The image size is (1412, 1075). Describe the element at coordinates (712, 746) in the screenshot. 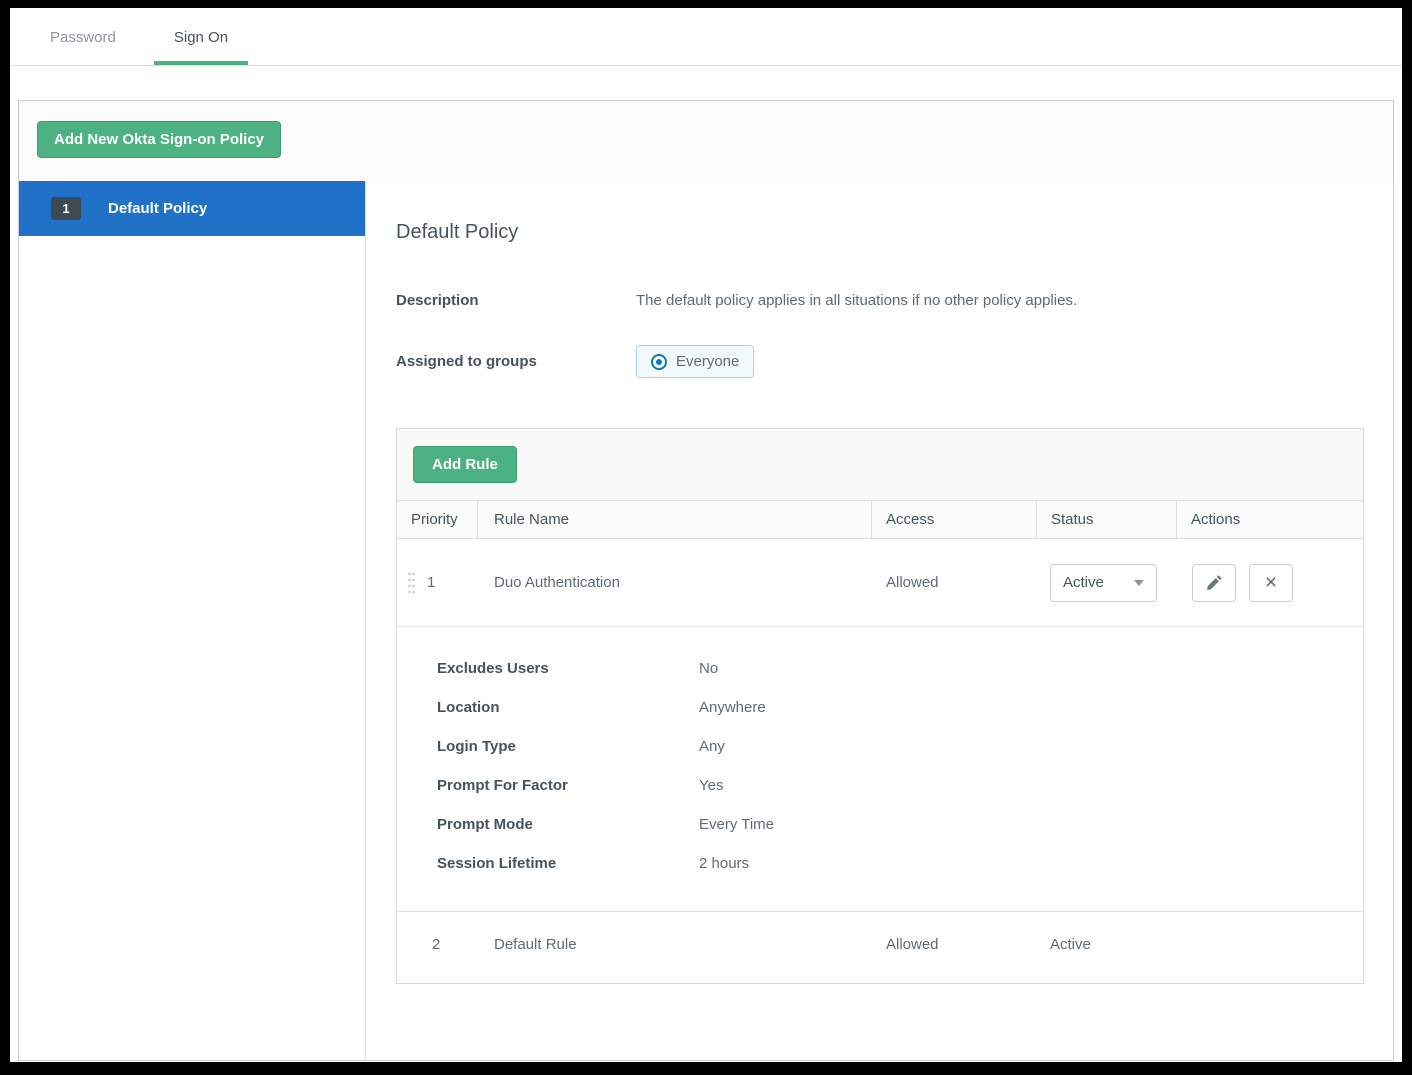

I see `detail-value: Any` at that location.